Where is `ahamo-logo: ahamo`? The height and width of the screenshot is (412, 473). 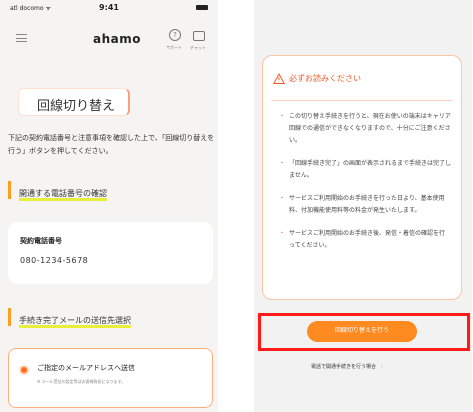
ahamo-logo: ahamo is located at coordinates (117, 39).